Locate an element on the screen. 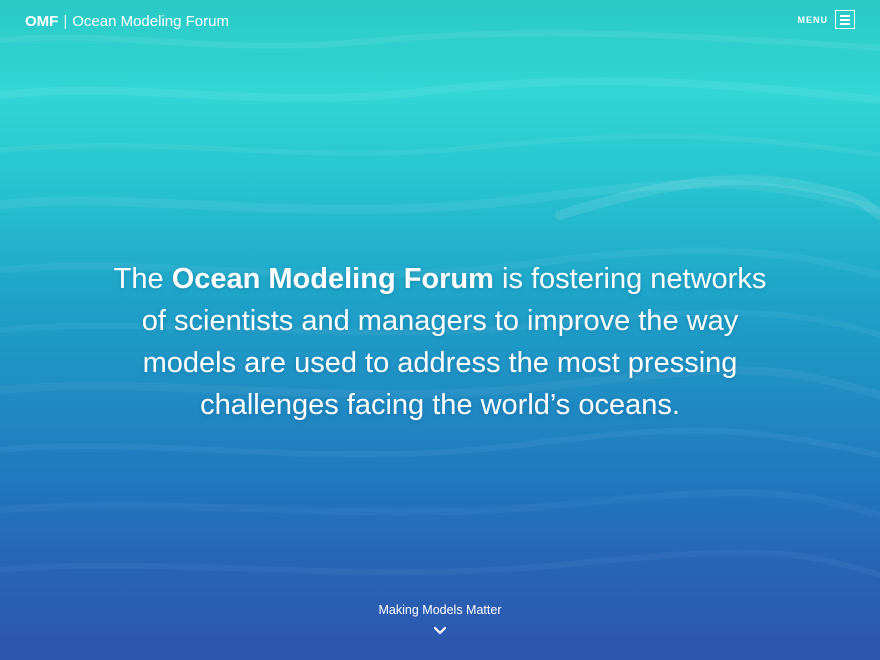 The image size is (880, 660). scroll-down-button is located at coordinates (440, 631).